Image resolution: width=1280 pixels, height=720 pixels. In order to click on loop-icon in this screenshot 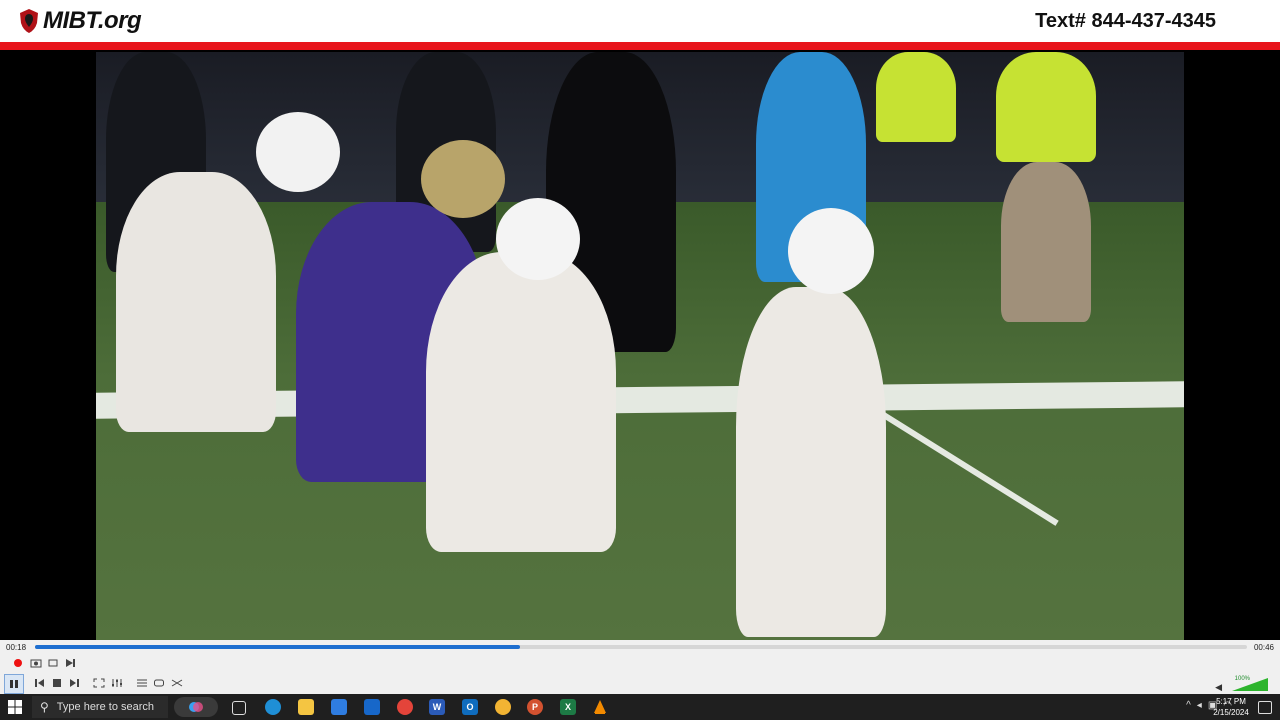, I will do `click(159, 683)`.